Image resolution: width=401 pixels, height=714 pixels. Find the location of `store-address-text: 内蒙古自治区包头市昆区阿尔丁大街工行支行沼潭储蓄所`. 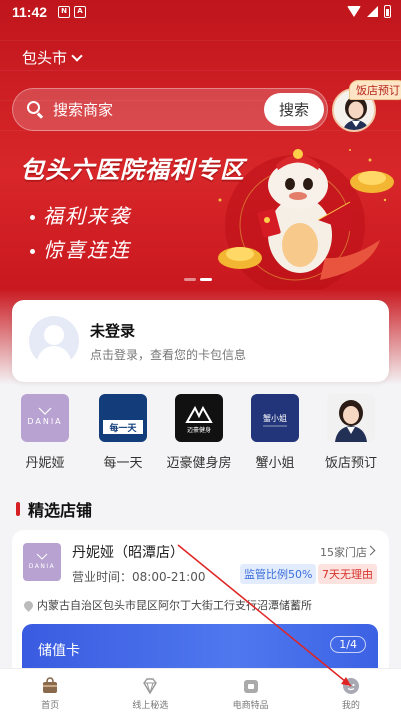

store-address-text: 内蒙古自治区包头市昆区阿尔丁大街工行支行沼潭储蓄所 is located at coordinates (174, 605).